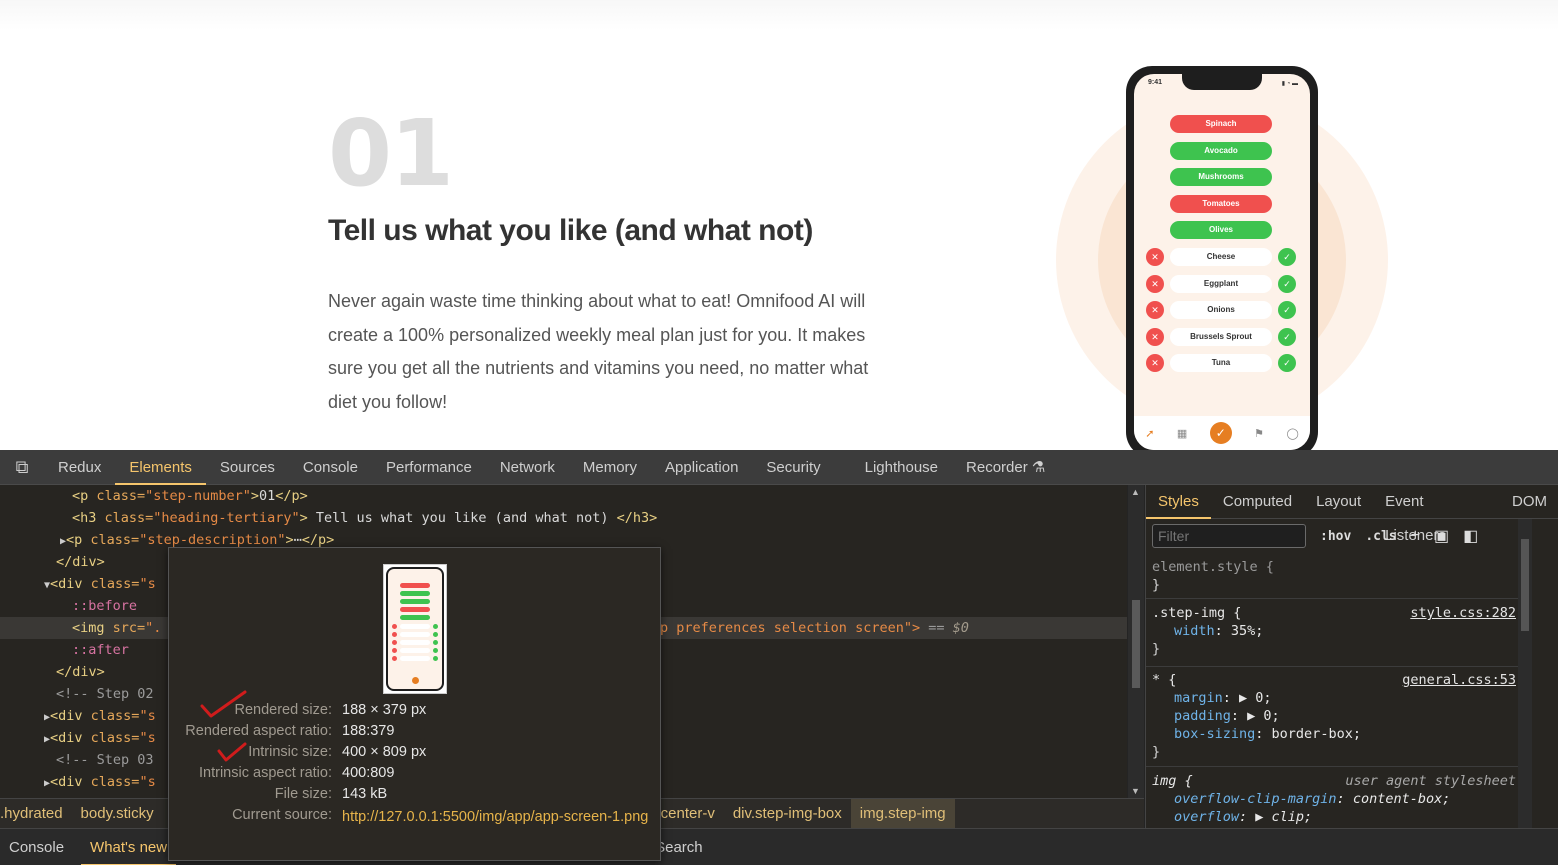  I want to click on declaration: box-sizing: border-box;, so click(1332, 734).